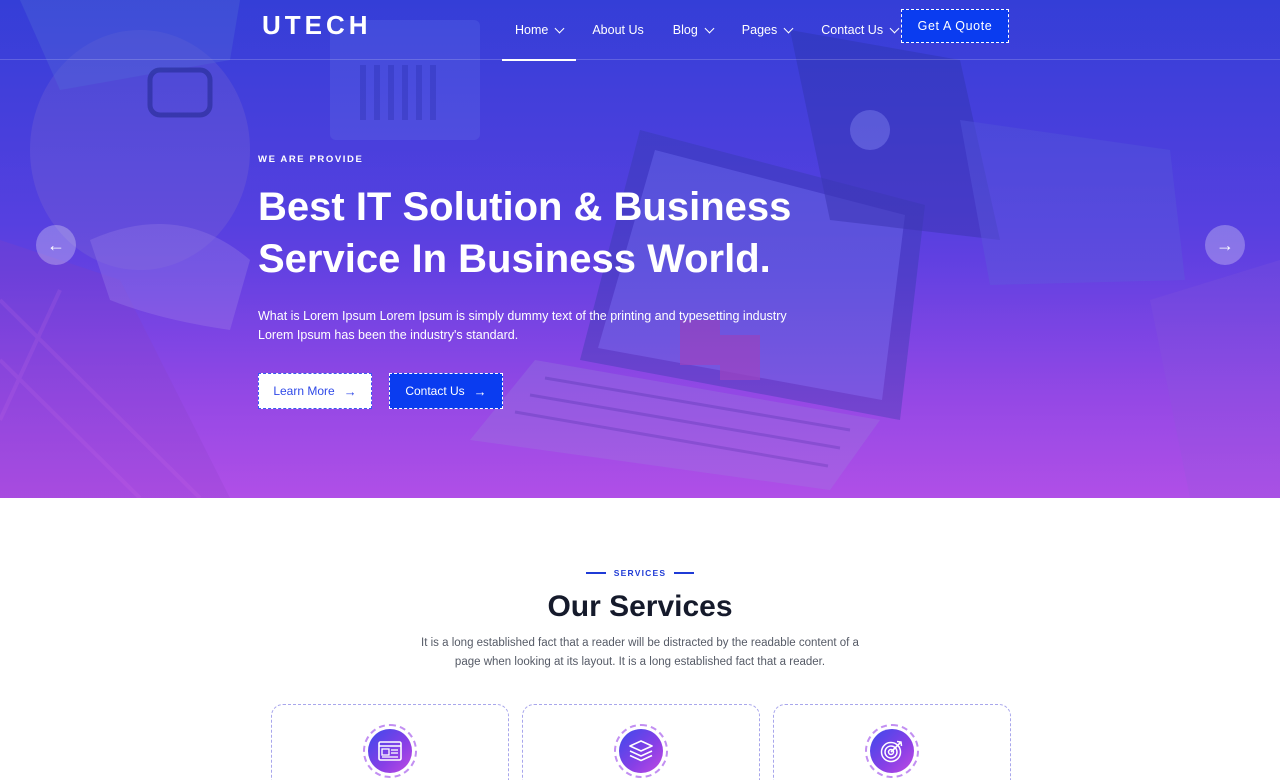 This screenshot has width=1280, height=780. I want to click on nav-item-about-us: About Us, so click(617, 30).